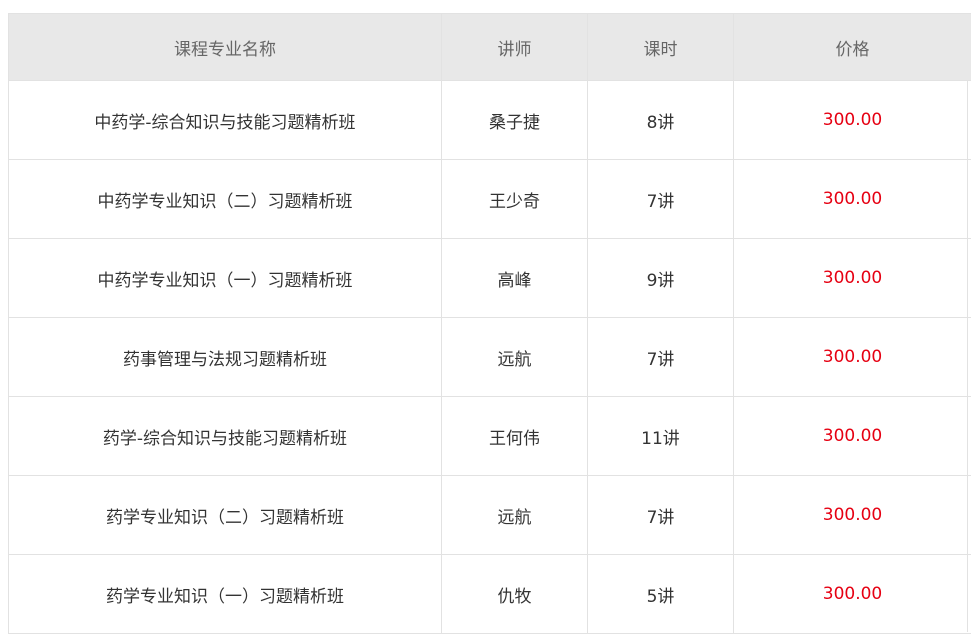 The height and width of the screenshot is (644, 971). I want to click on course-name-cell: 中药学专业知识（二）习题精析班, so click(225, 199).